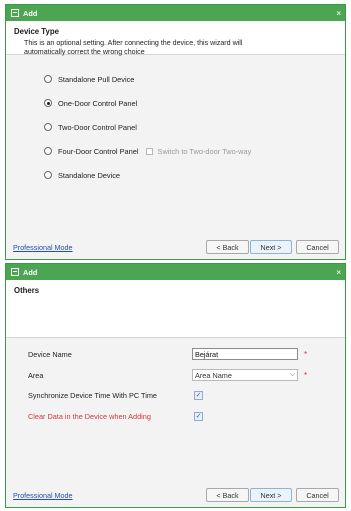 Image resolution: width=351 pixels, height=511 pixels. What do you see at coordinates (181, 354) in the screenshot?
I see `device-name-row: Device Name *` at bounding box center [181, 354].